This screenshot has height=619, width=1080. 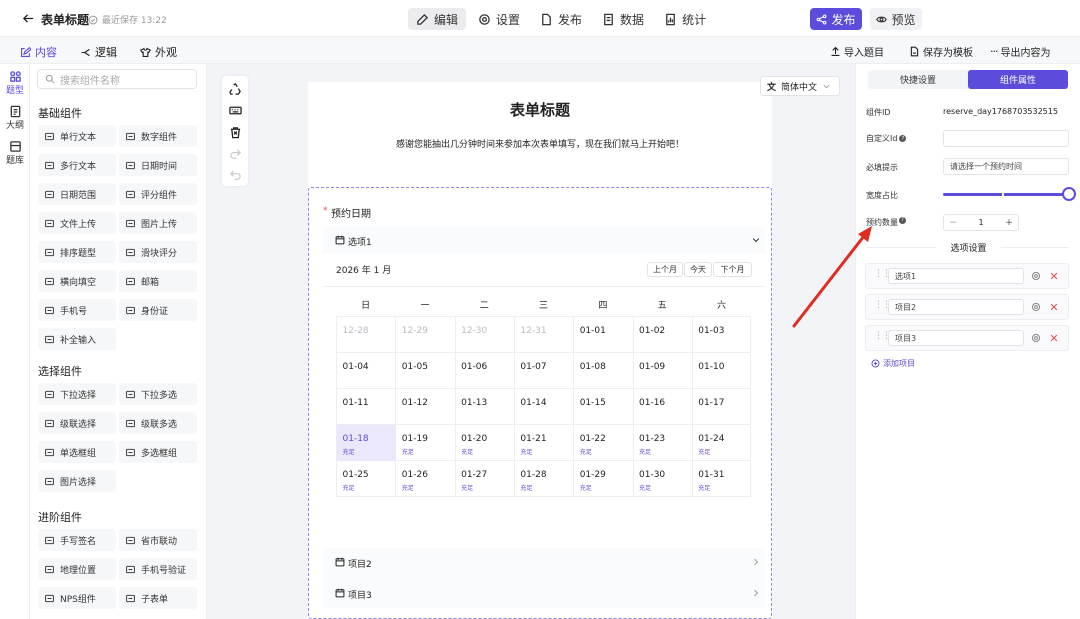 I want to click on language-select: 文 简体中文, so click(x=800, y=86).